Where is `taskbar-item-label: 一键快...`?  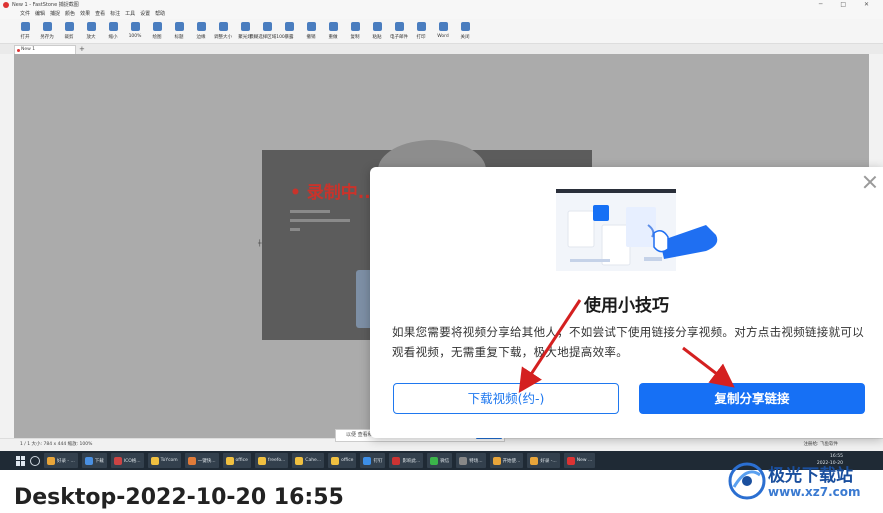
taskbar-item-label: 一键快... is located at coordinates (206, 461).